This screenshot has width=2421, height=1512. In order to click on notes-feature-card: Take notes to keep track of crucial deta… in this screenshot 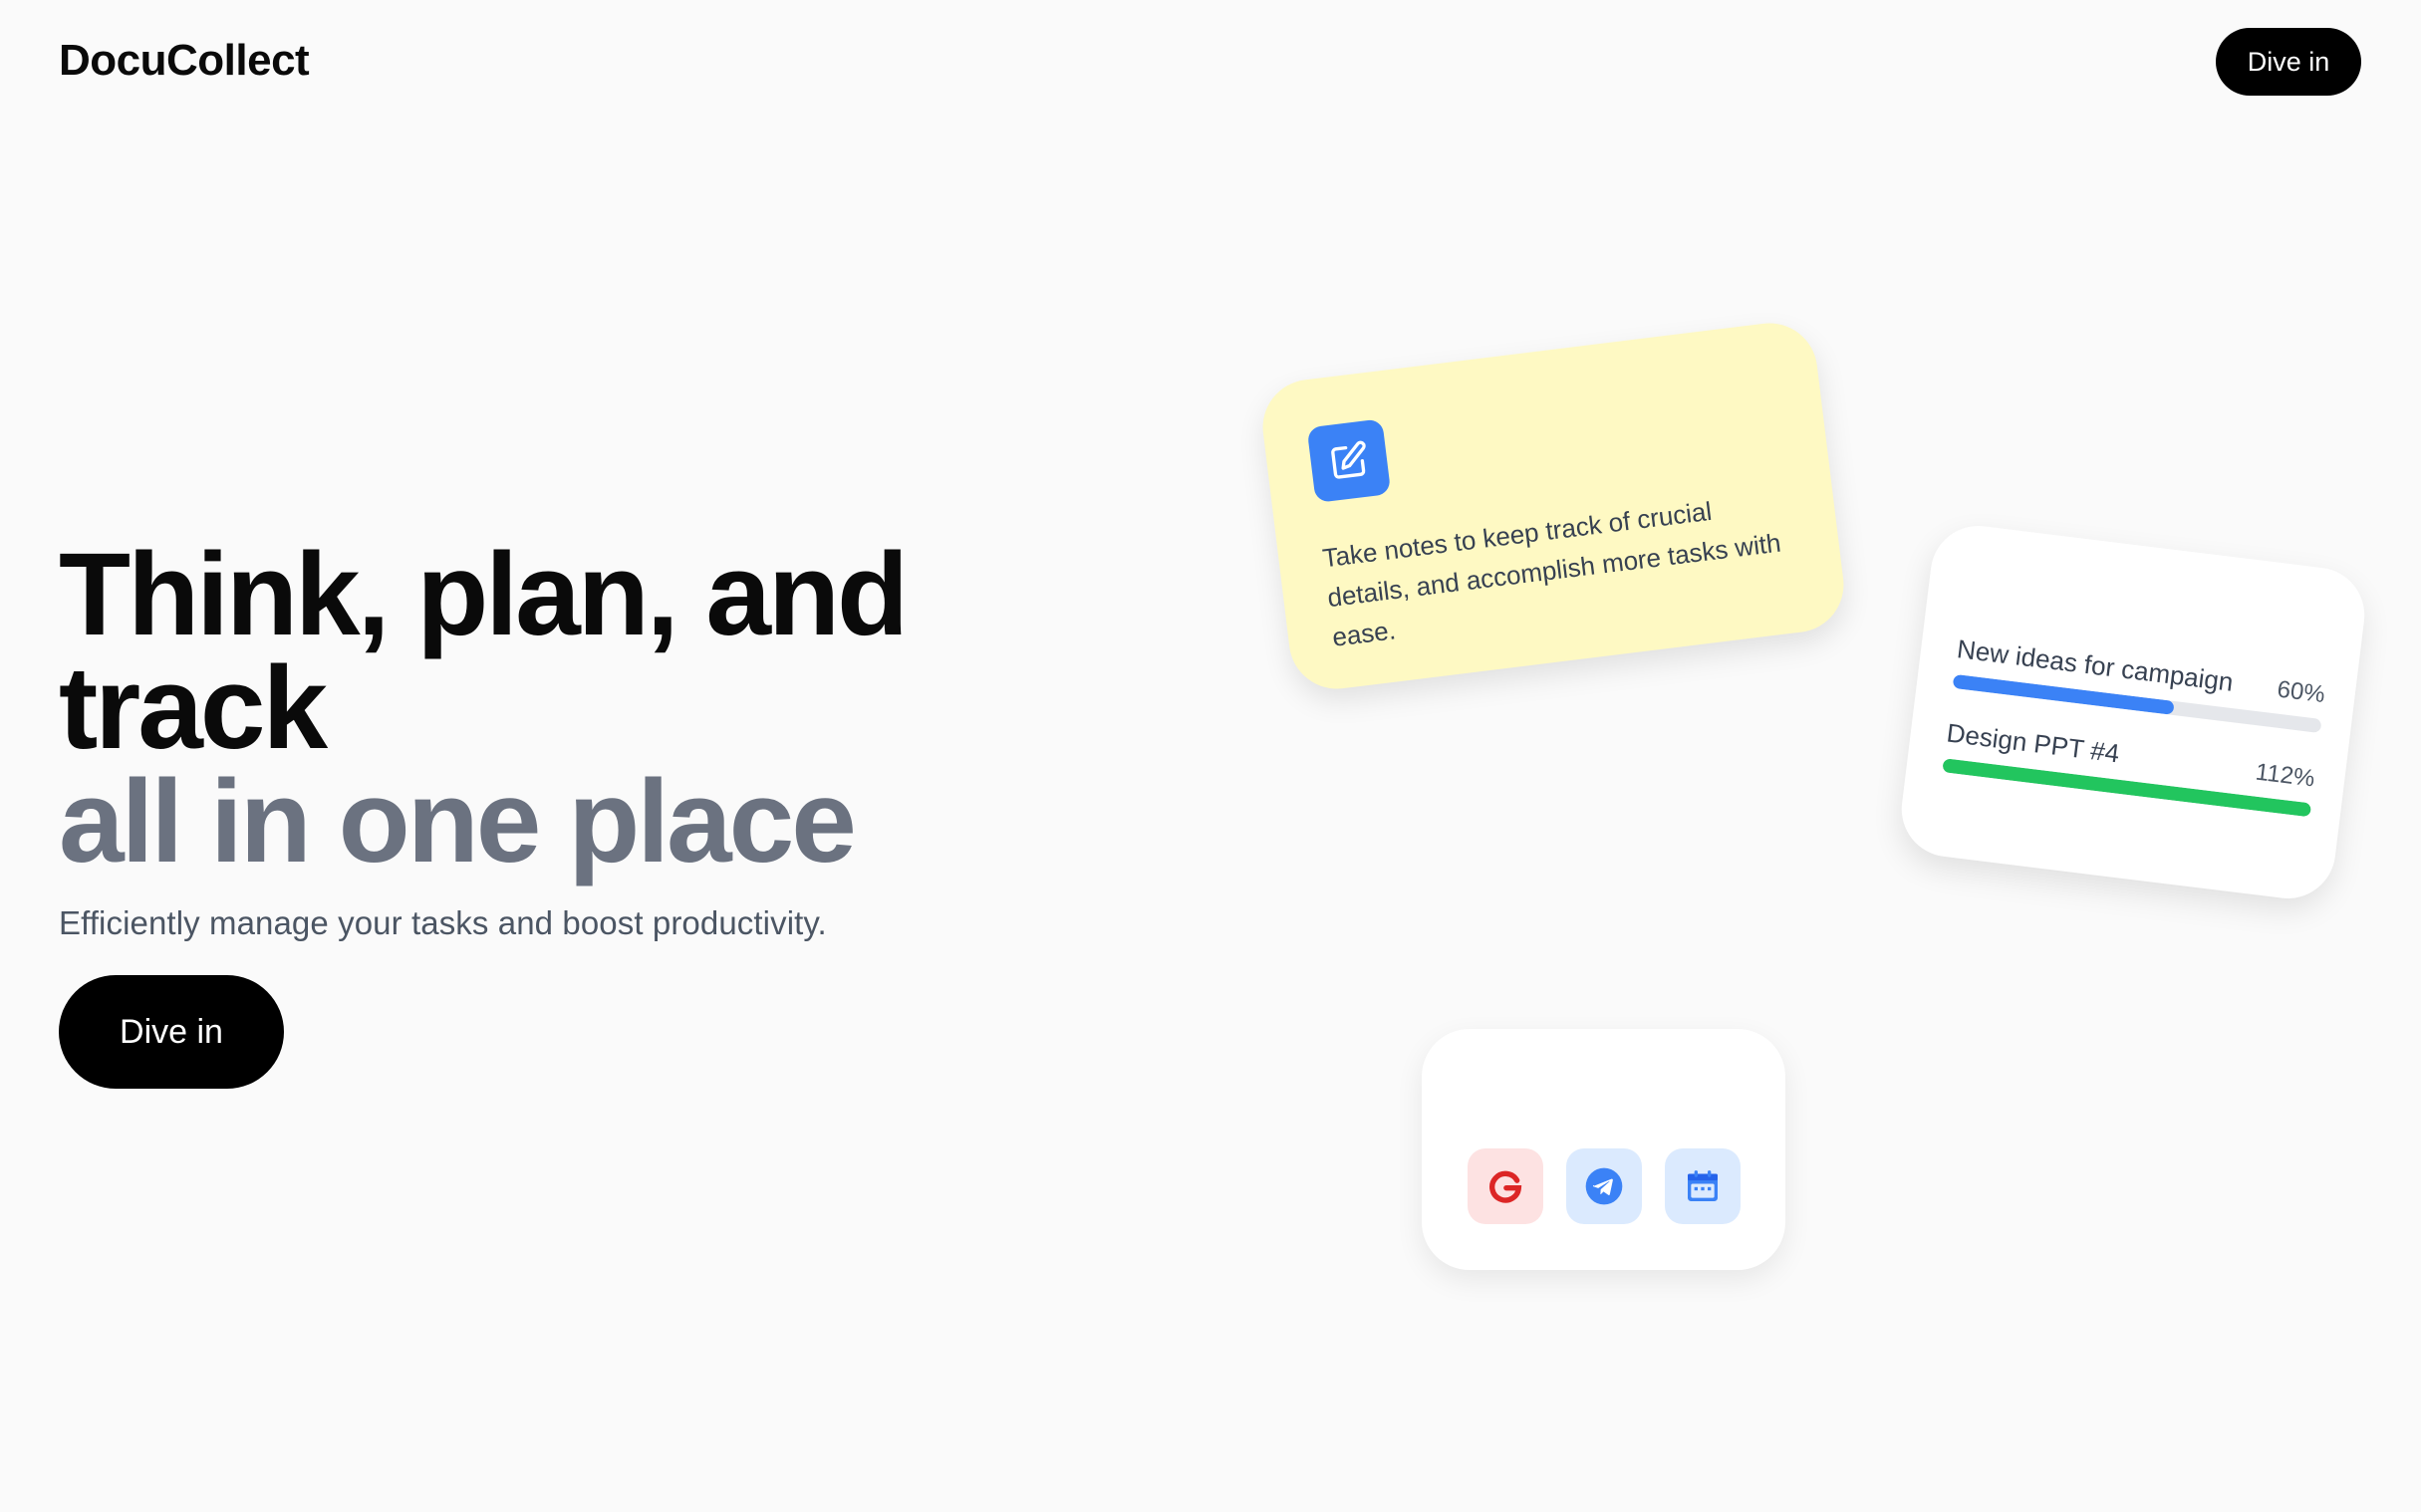, I will do `click(1553, 506)`.